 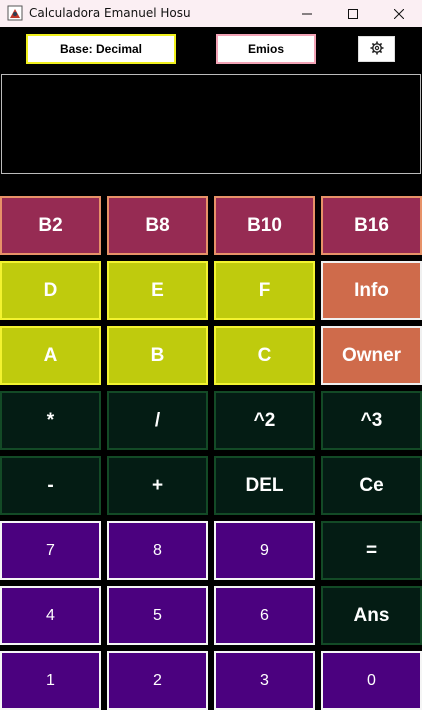 I want to click on b-button: B, so click(x=157, y=355).